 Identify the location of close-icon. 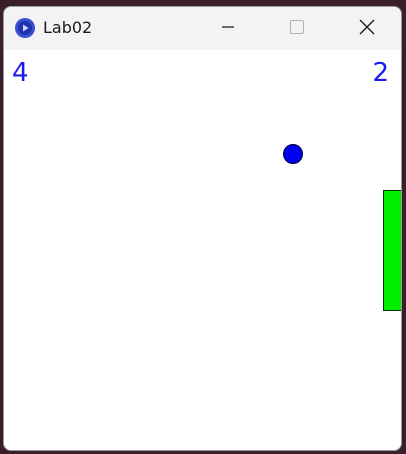
(367, 29).